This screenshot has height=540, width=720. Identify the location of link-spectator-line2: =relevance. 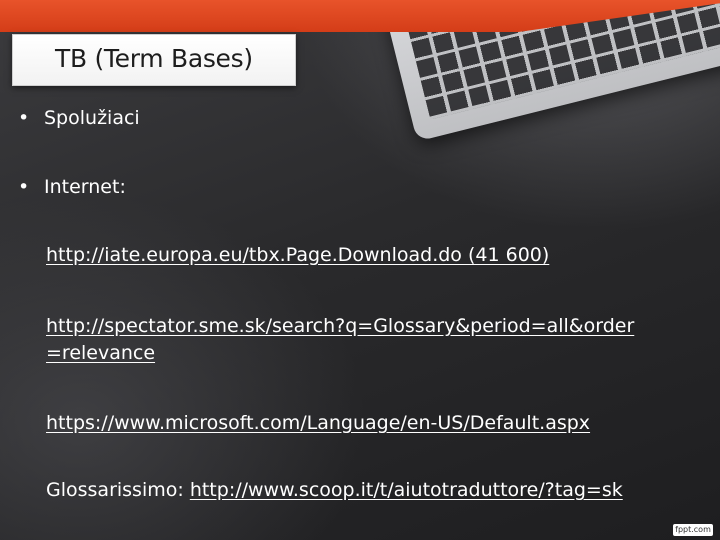
(100, 353).